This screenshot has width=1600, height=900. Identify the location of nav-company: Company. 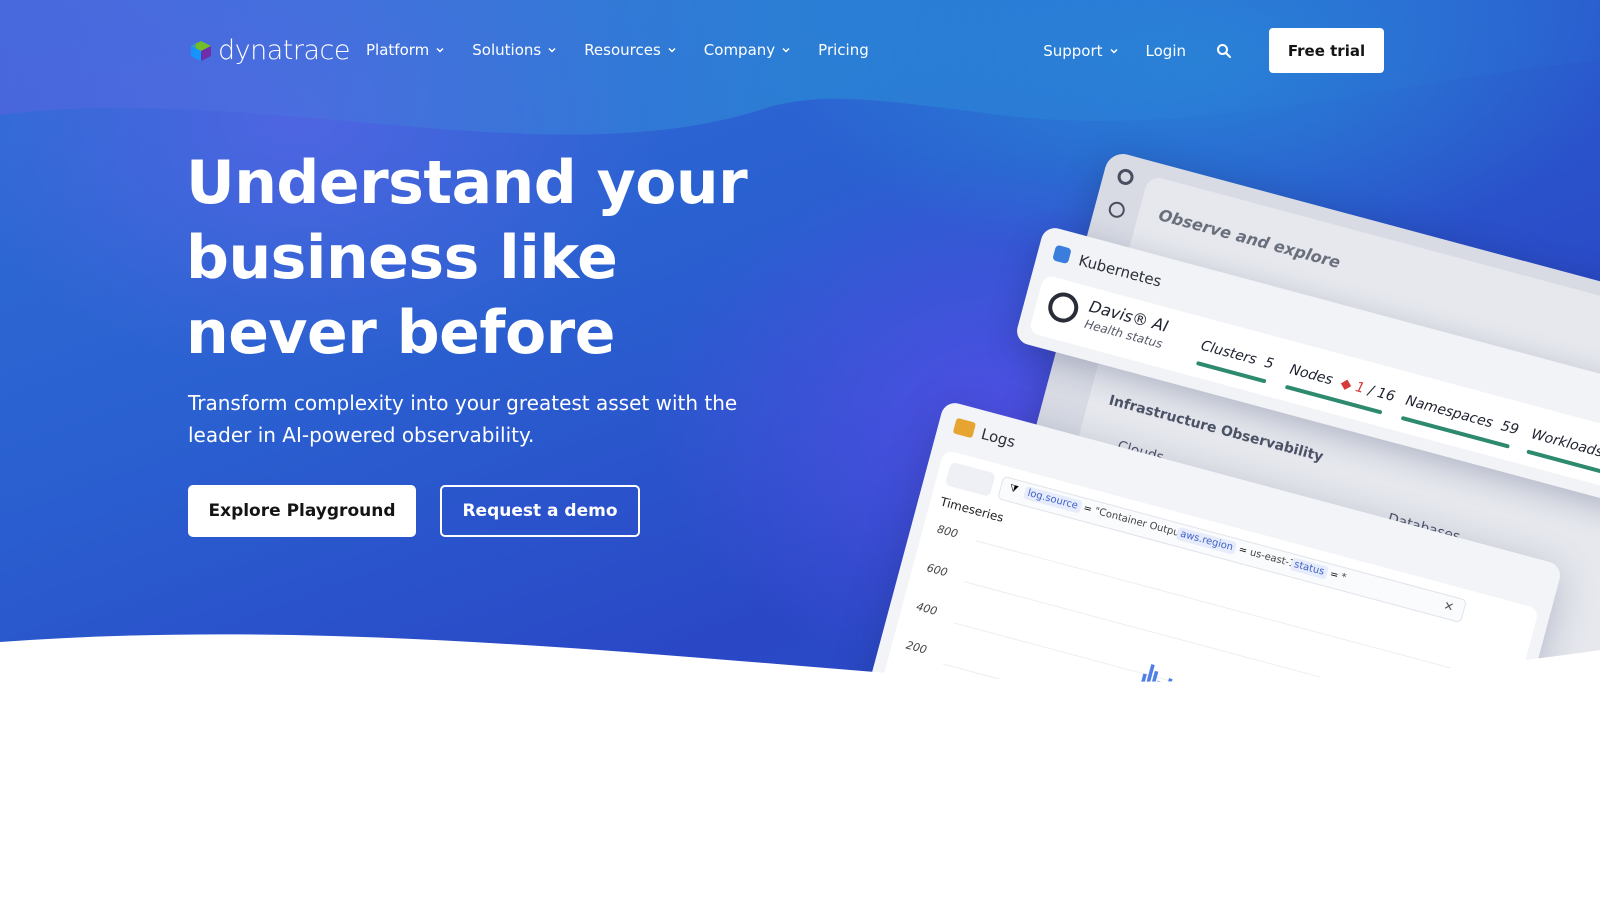
(747, 50).